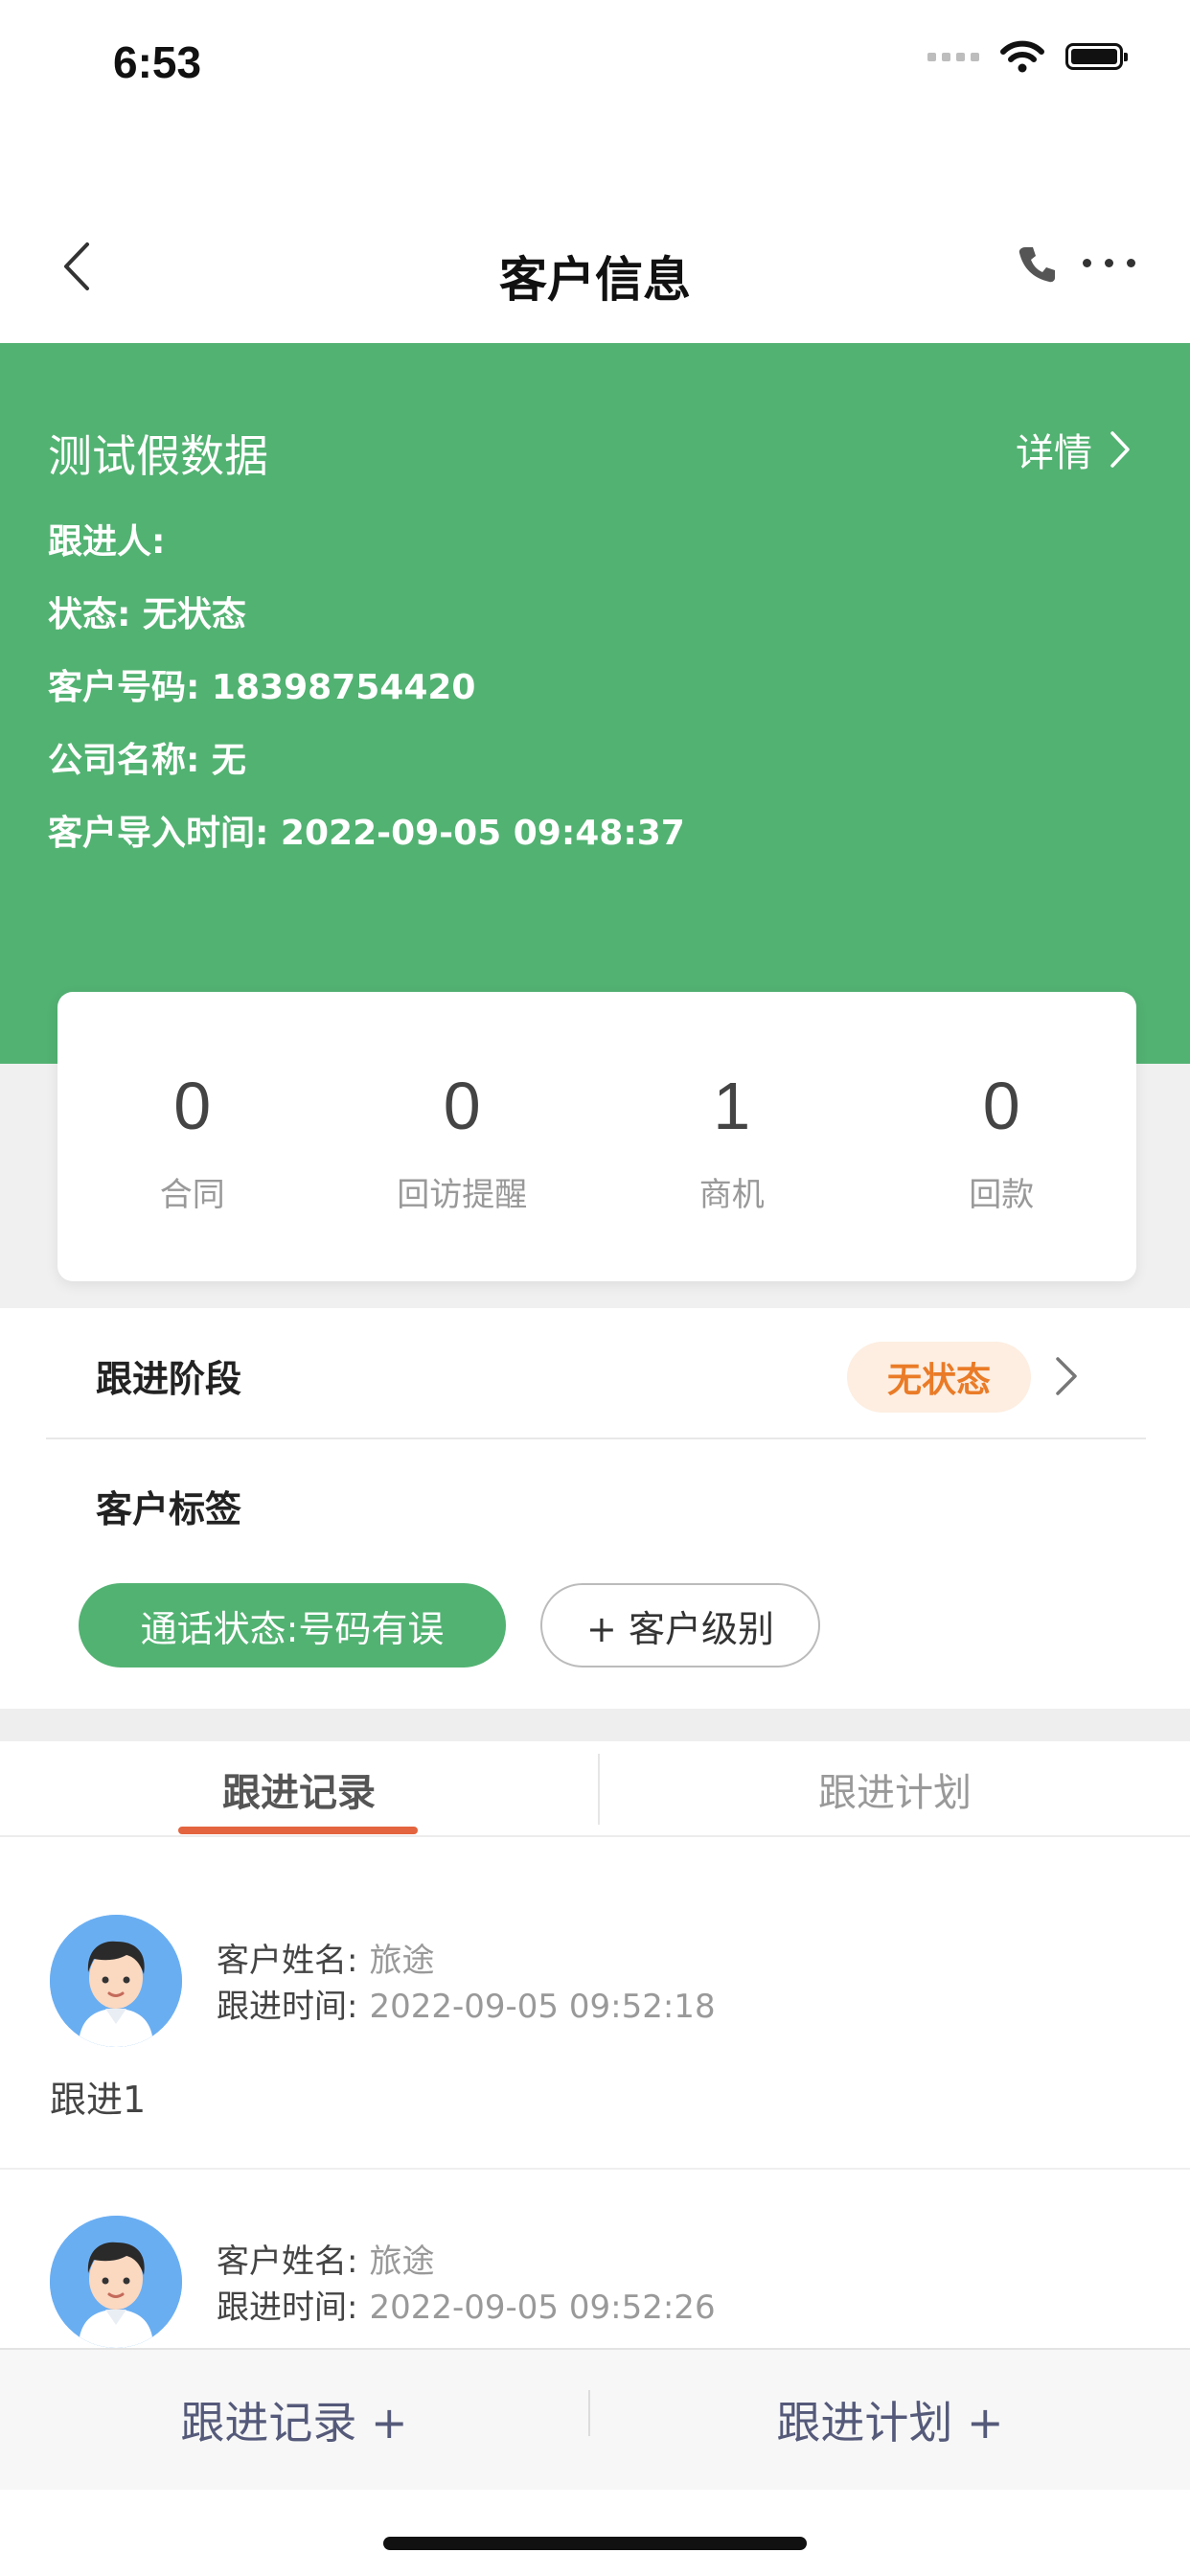 This screenshot has width=1190, height=2576. What do you see at coordinates (262, 688) in the screenshot?
I see `phone-line: 客户号码: 18398754420` at bounding box center [262, 688].